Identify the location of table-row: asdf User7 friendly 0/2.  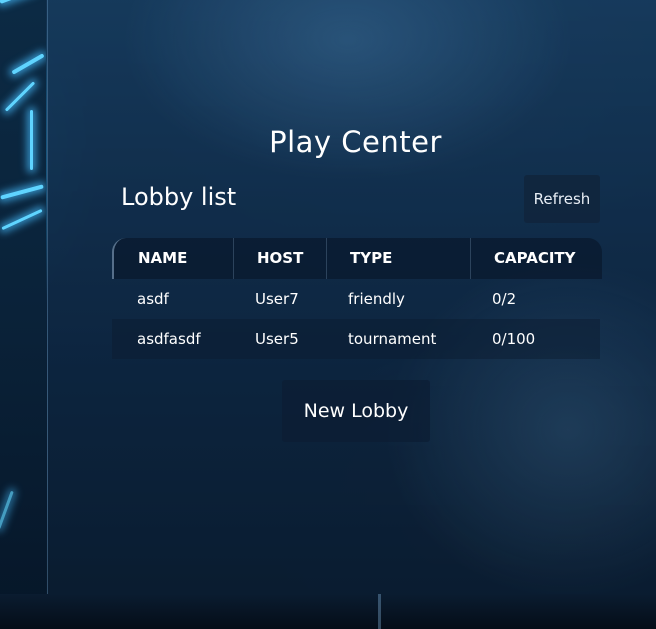
(356, 299).